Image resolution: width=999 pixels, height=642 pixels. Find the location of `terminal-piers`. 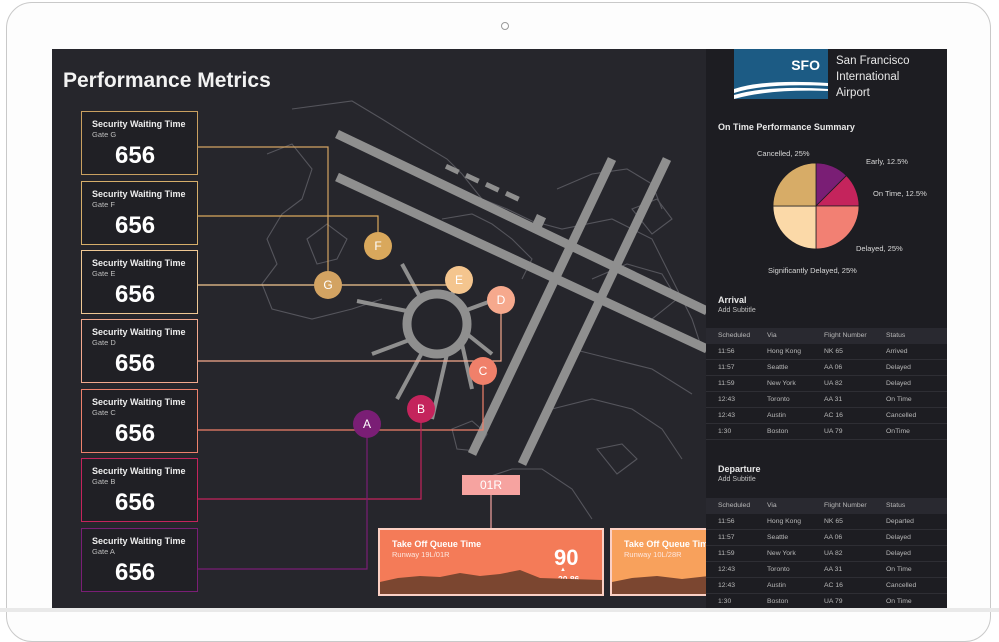

terminal-piers is located at coordinates (429, 341).